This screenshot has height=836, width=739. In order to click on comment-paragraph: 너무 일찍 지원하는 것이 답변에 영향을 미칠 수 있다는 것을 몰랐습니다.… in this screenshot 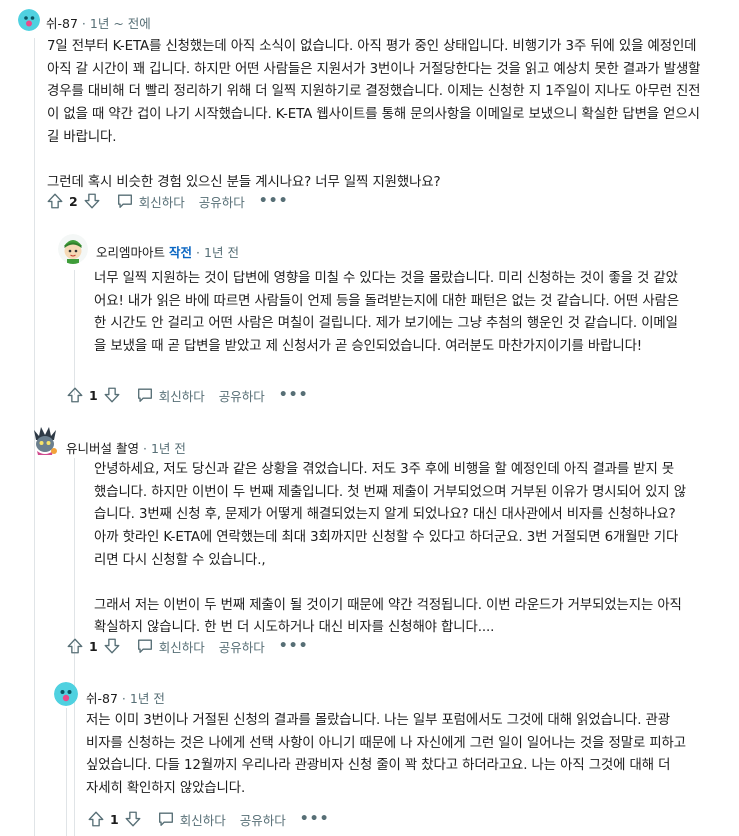, I will do `click(386, 313)`.